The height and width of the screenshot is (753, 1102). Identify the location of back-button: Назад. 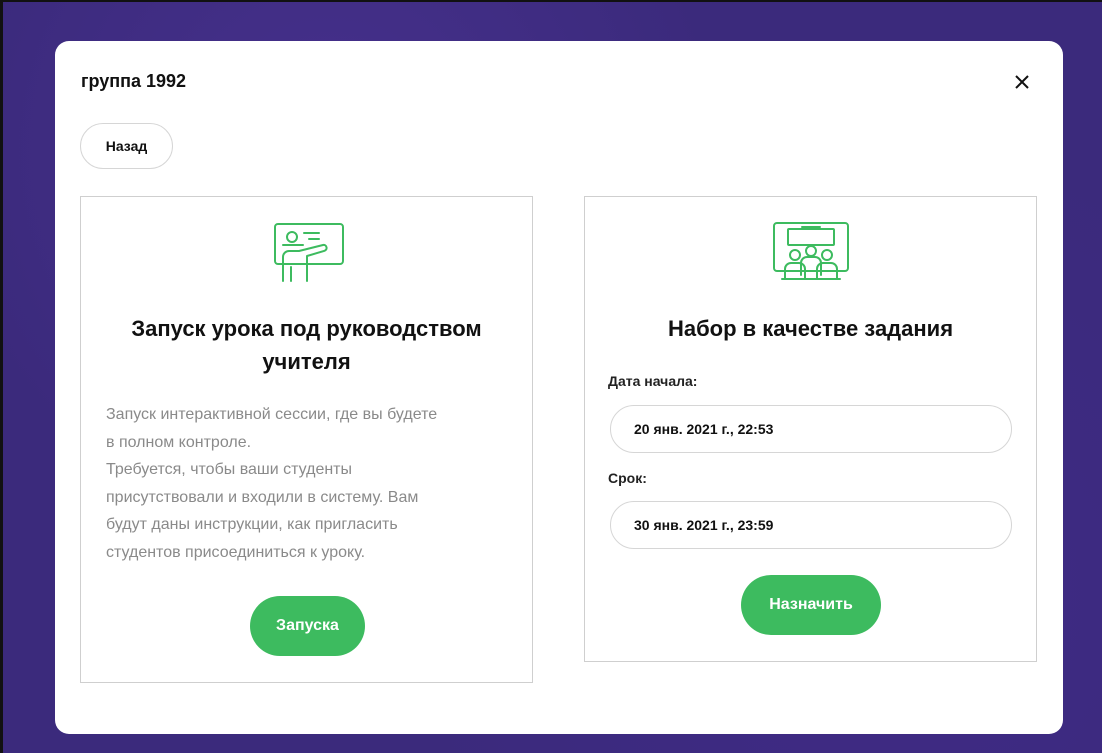
(126, 146).